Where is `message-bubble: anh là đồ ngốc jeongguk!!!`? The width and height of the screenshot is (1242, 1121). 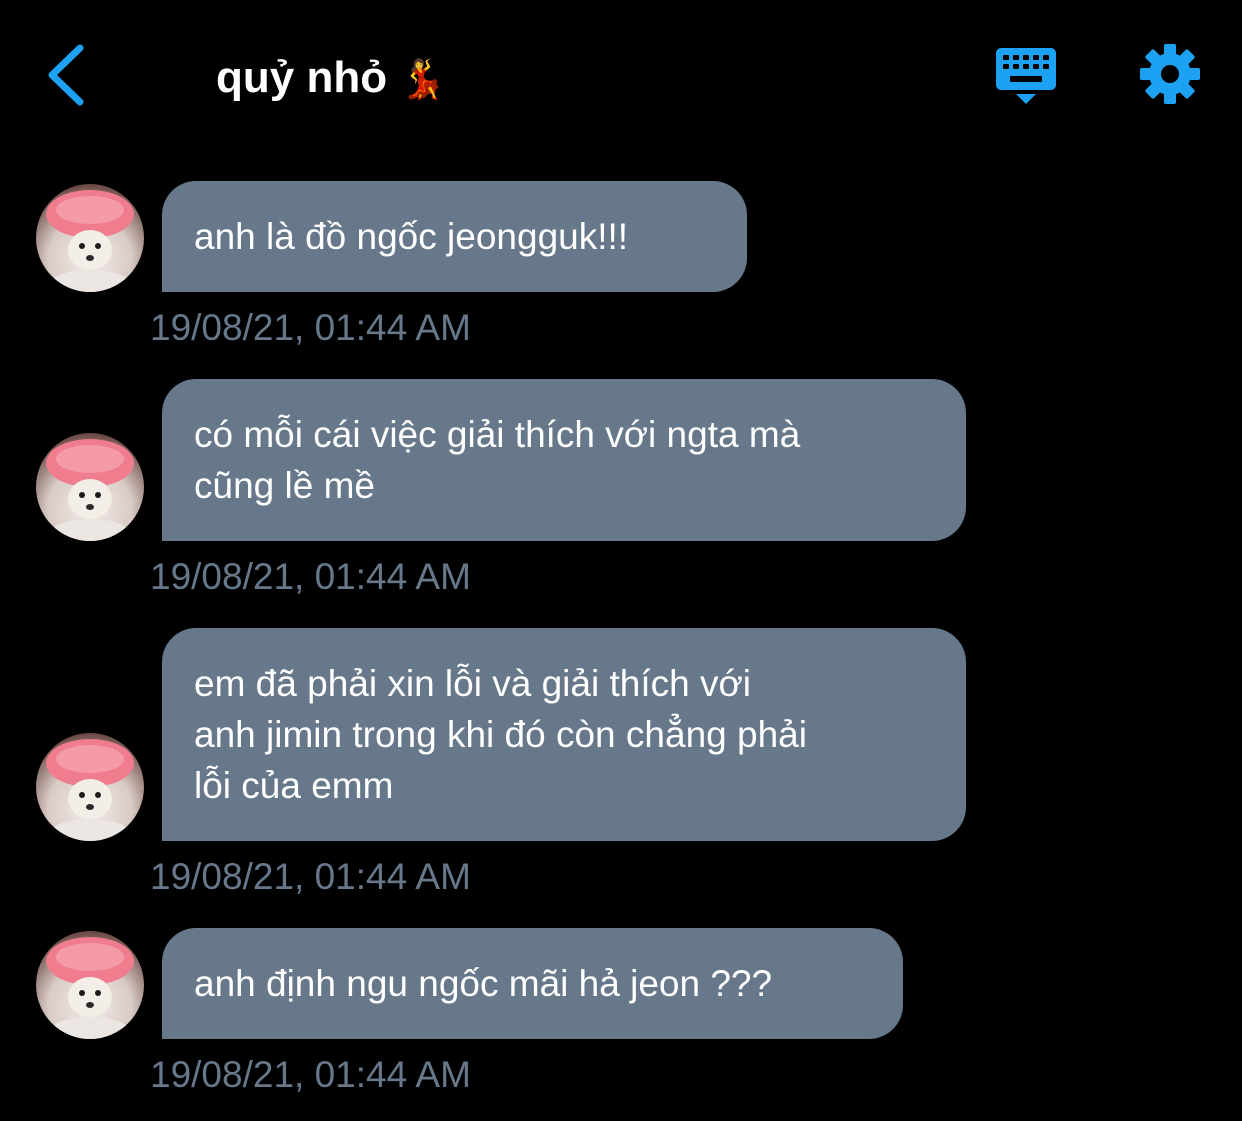 message-bubble: anh là đồ ngốc jeongguk!!! is located at coordinates (454, 236).